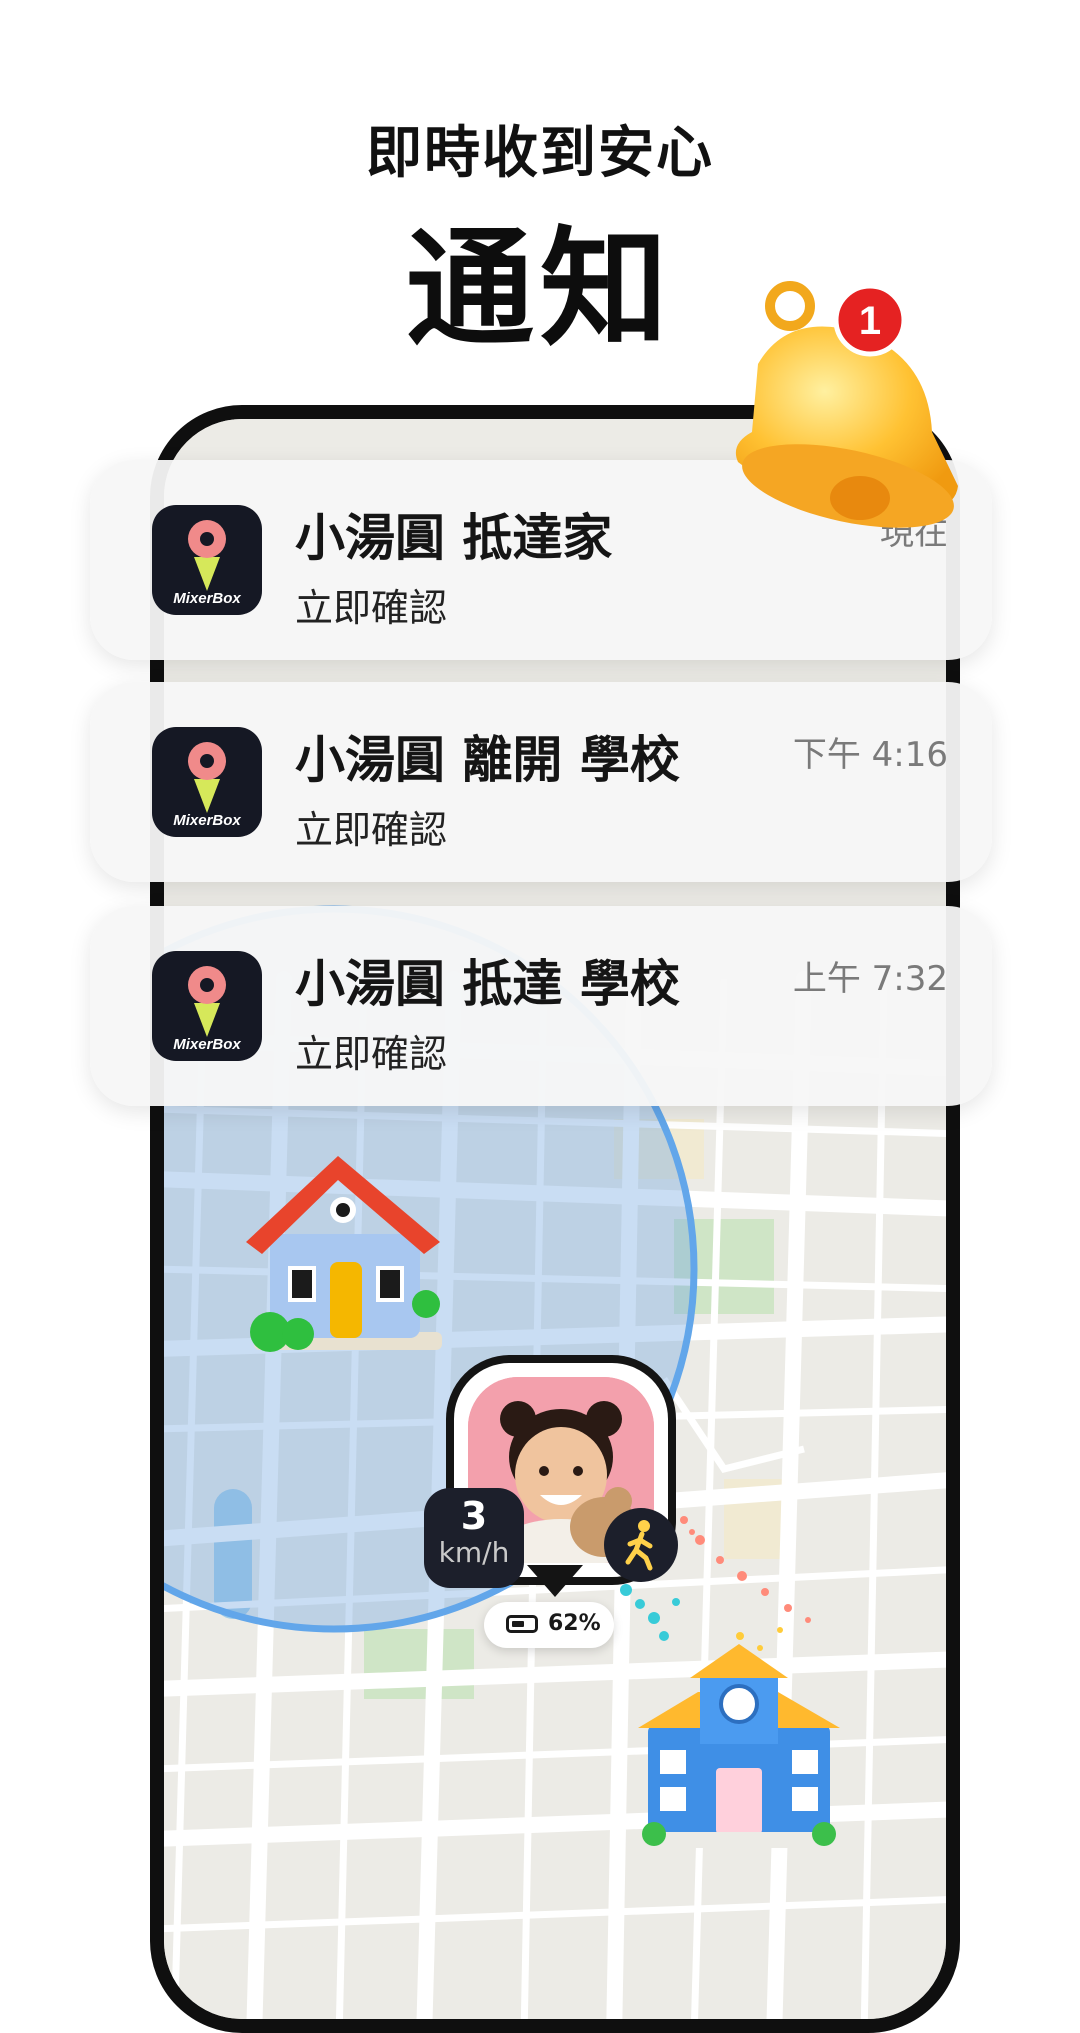  Describe the element at coordinates (474, 1516) in the screenshot. I see `speed-value: 3` at that location.